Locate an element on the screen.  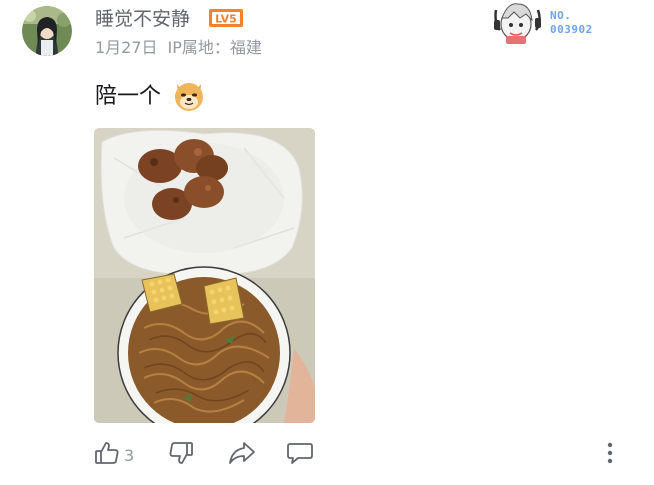
more-options-icon is located at coordinates (610, 455).